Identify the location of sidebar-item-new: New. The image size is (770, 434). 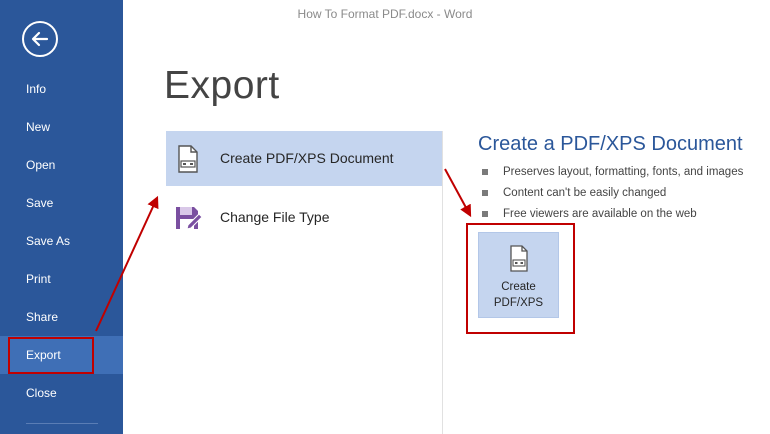
(61, 127).